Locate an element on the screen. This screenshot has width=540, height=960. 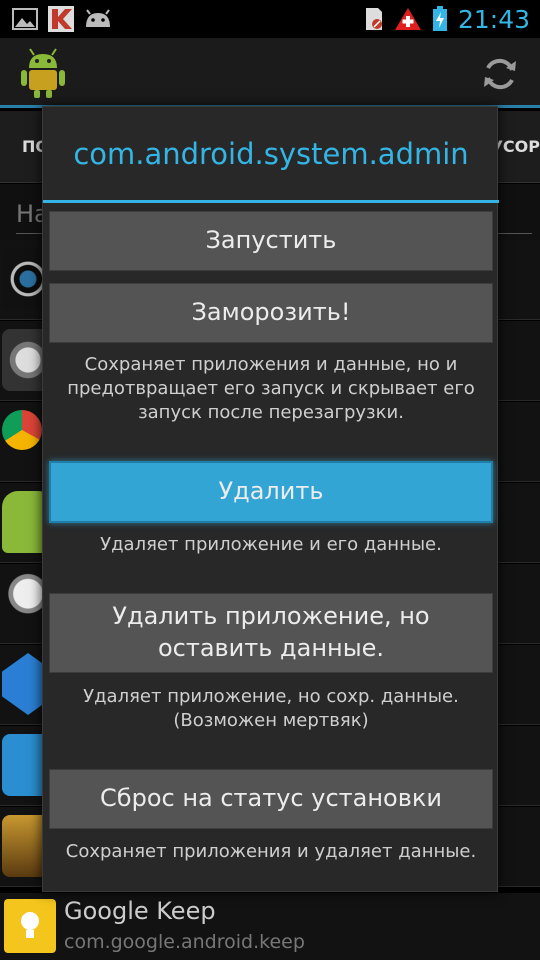
refresh-icon is located at coordinates (500, 76).